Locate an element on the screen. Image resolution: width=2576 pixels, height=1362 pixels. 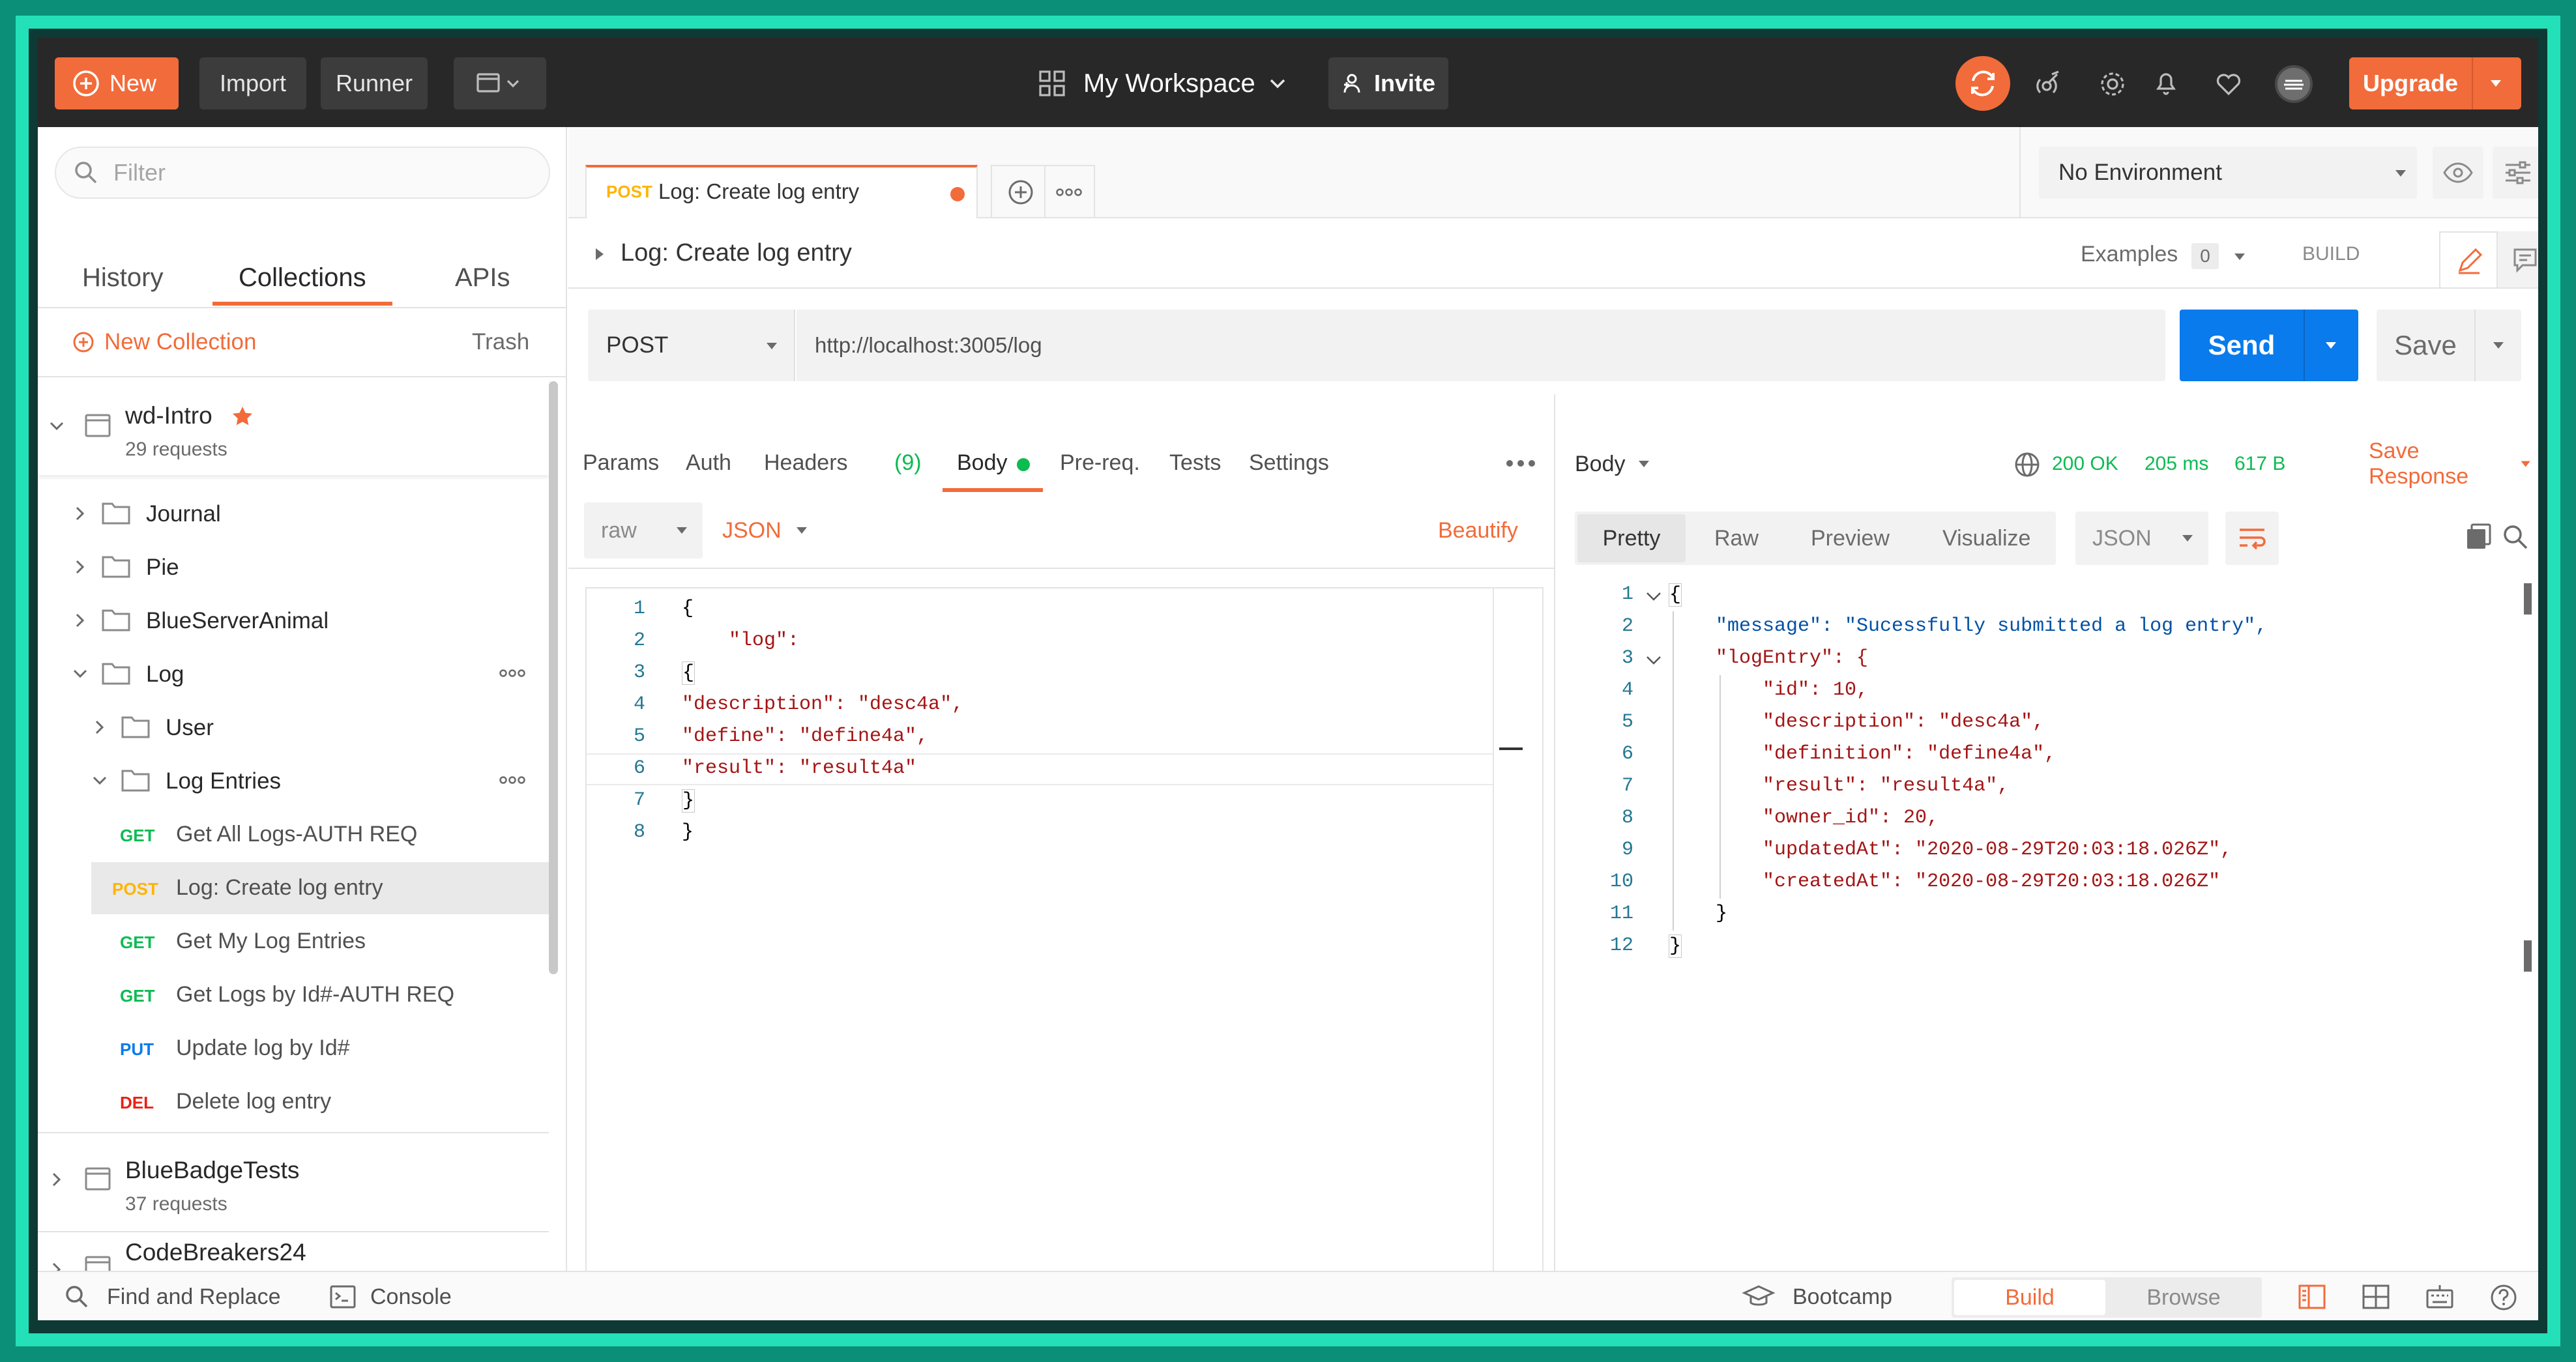
caret-down-icon is located at coordinates (2240, 256).